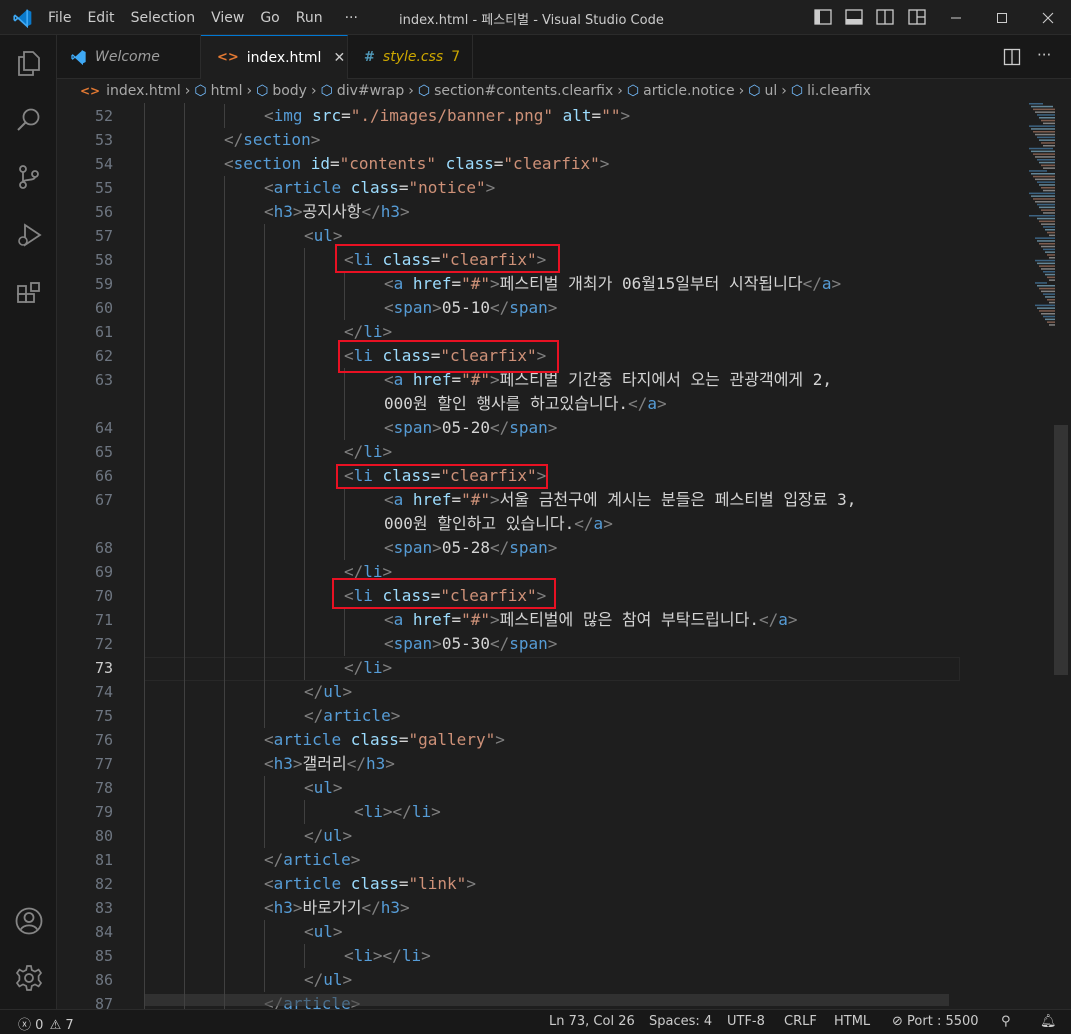 The image size is (1071, 1034). What do you see at coordinates (337, 212) in the screenshot?
I see `code-line: <h3>공지사항</h3>` at bounding box center [337, 212].